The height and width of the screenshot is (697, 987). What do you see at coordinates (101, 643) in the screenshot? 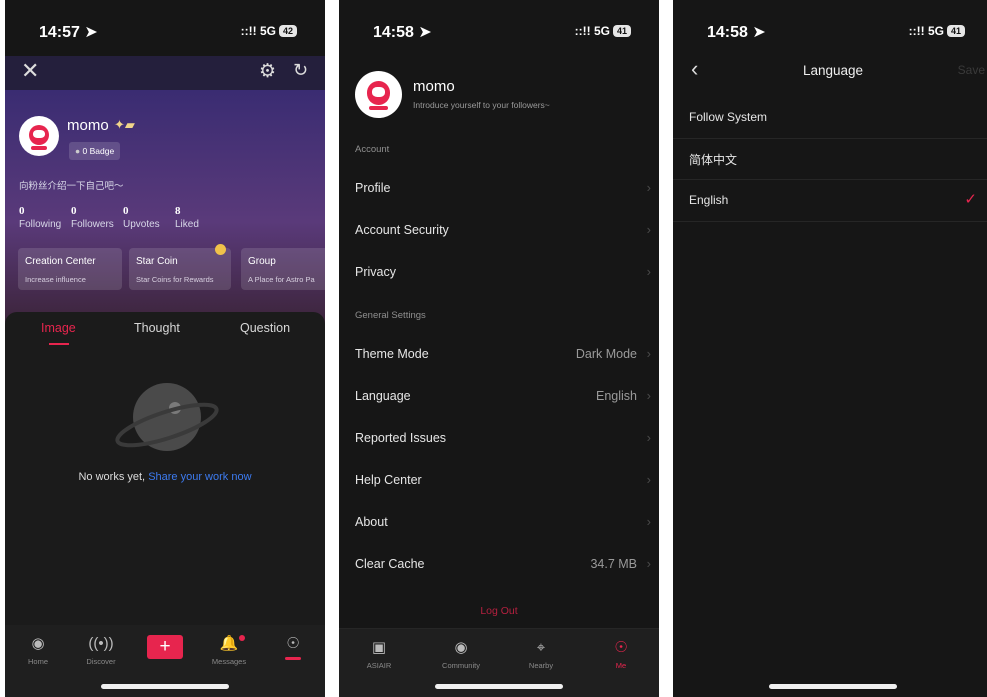
I see `broadcast-icon: ((•))` at bounding box center [101, 643].